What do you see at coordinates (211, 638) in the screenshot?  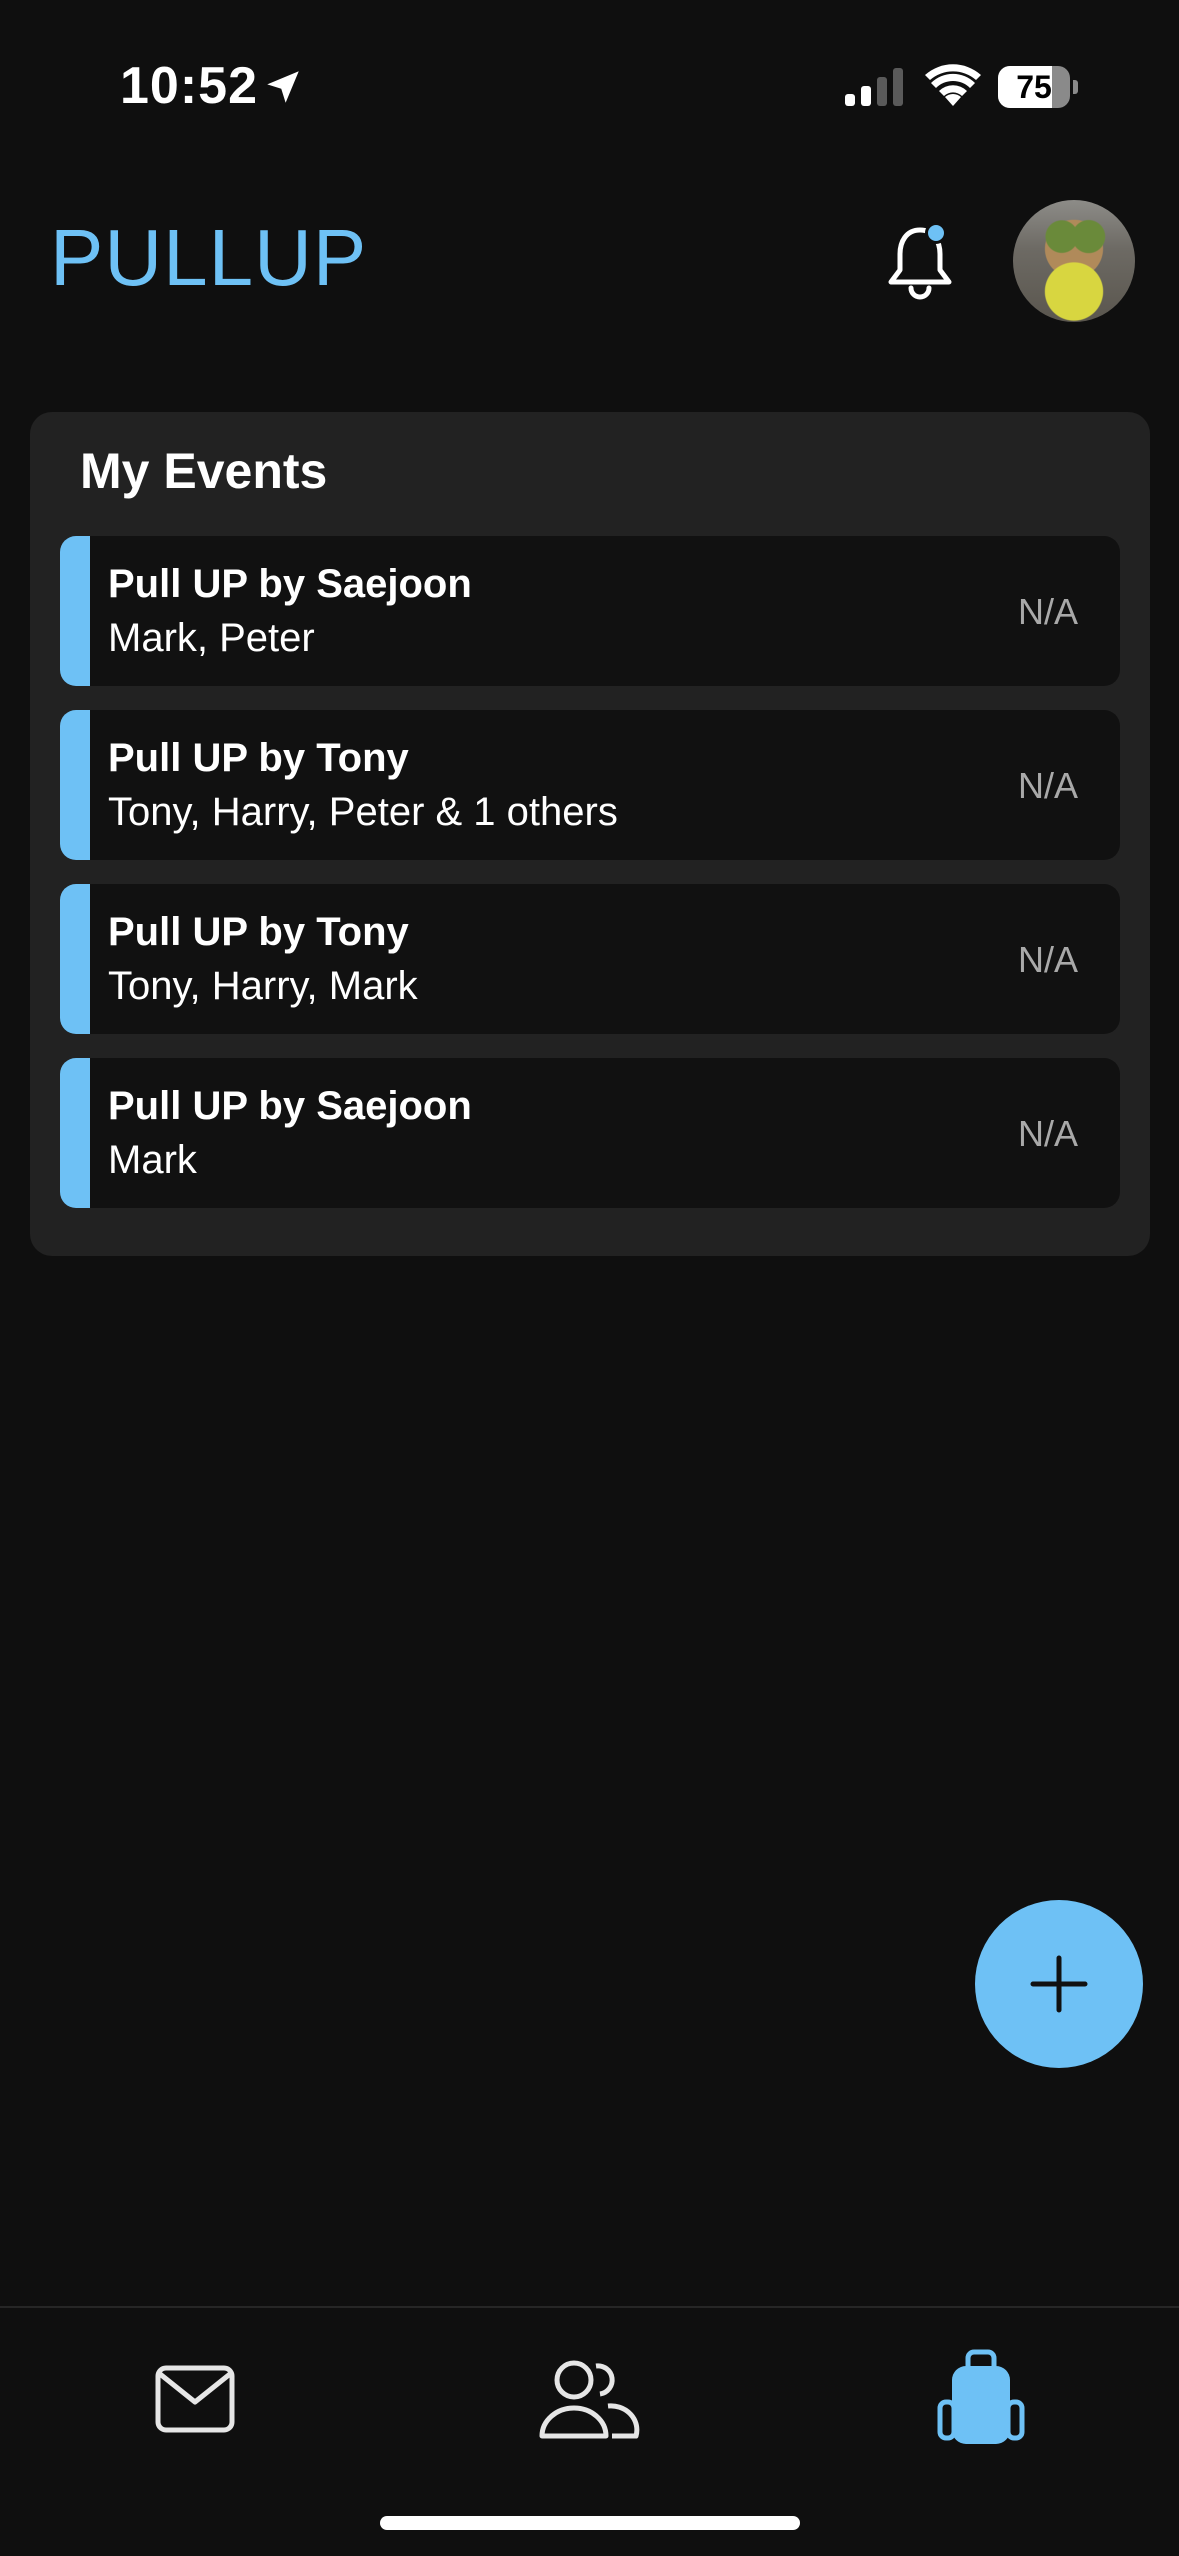 I see `event-attendees: Mark, Peter` at bounding box center [211, 638].